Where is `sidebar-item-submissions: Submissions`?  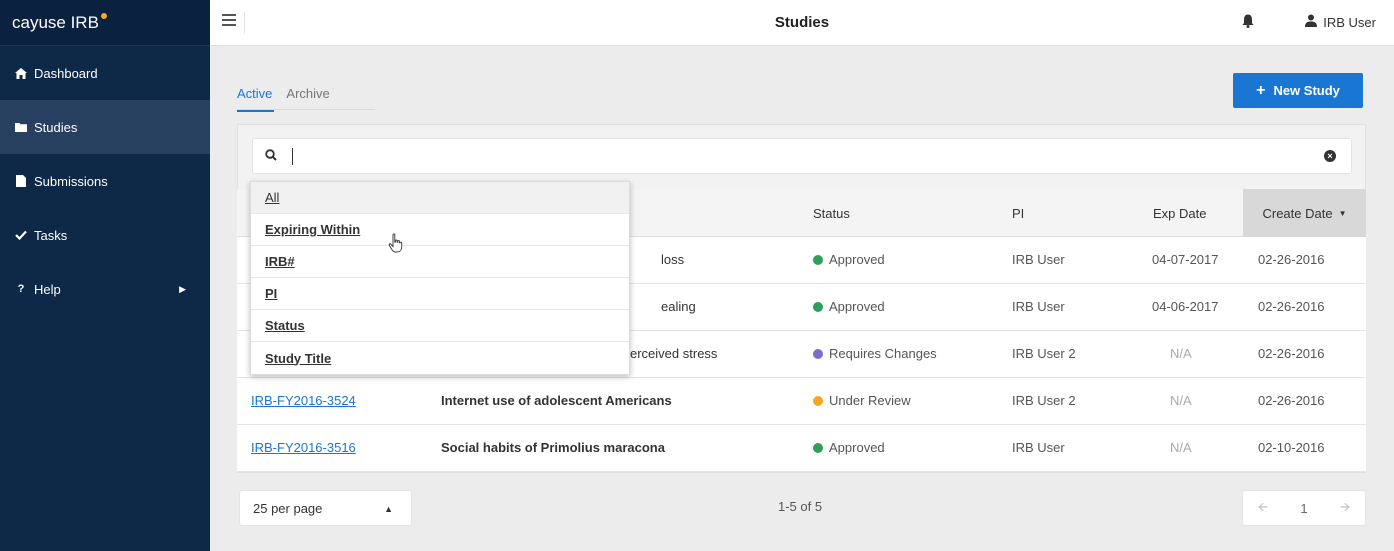
sidebar-item-submissions: Submissions is located at coordinates (105, 181).